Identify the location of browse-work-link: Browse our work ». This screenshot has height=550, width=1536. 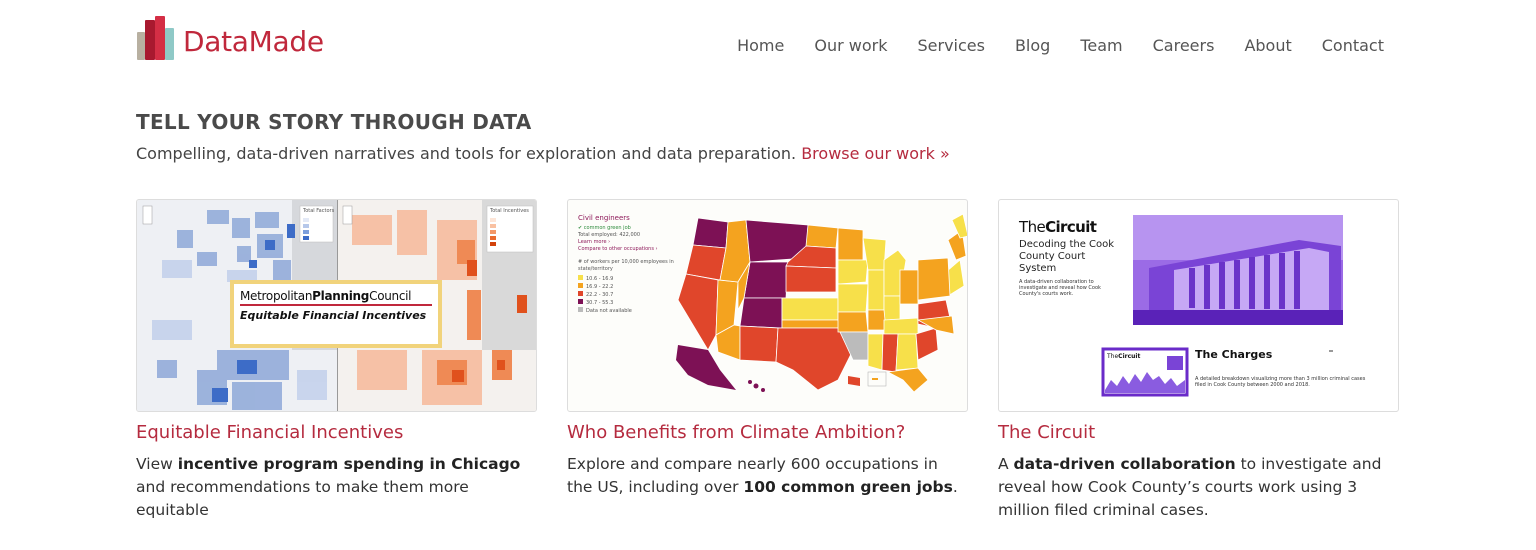
(875, 153).